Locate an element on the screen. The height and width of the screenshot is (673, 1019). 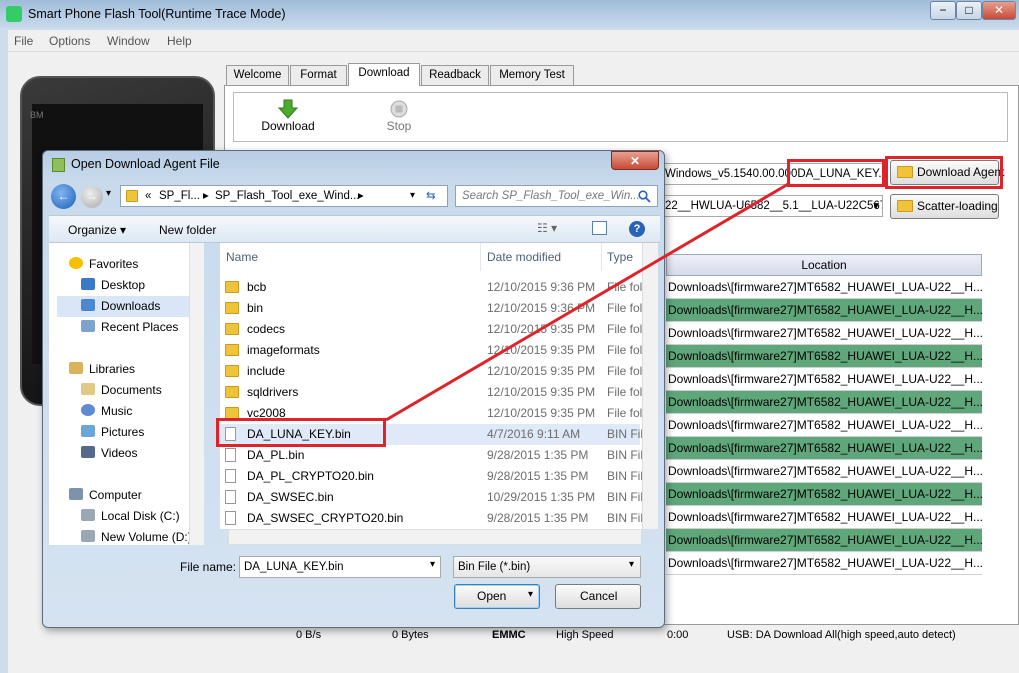
search-icon is located at coordinates (644, 196).